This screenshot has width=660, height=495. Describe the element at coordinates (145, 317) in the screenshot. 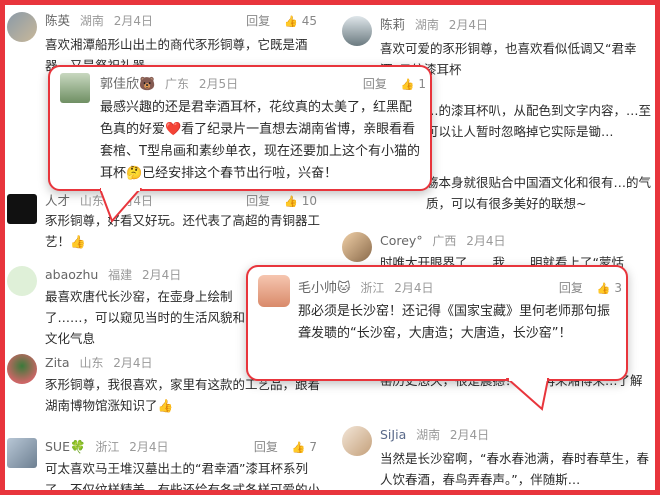

I see `comment-text: 最喜欢唐代长沙窑，在壶身上绘制了……，可以窥见当时的生活风貌和文化气息` at that location.